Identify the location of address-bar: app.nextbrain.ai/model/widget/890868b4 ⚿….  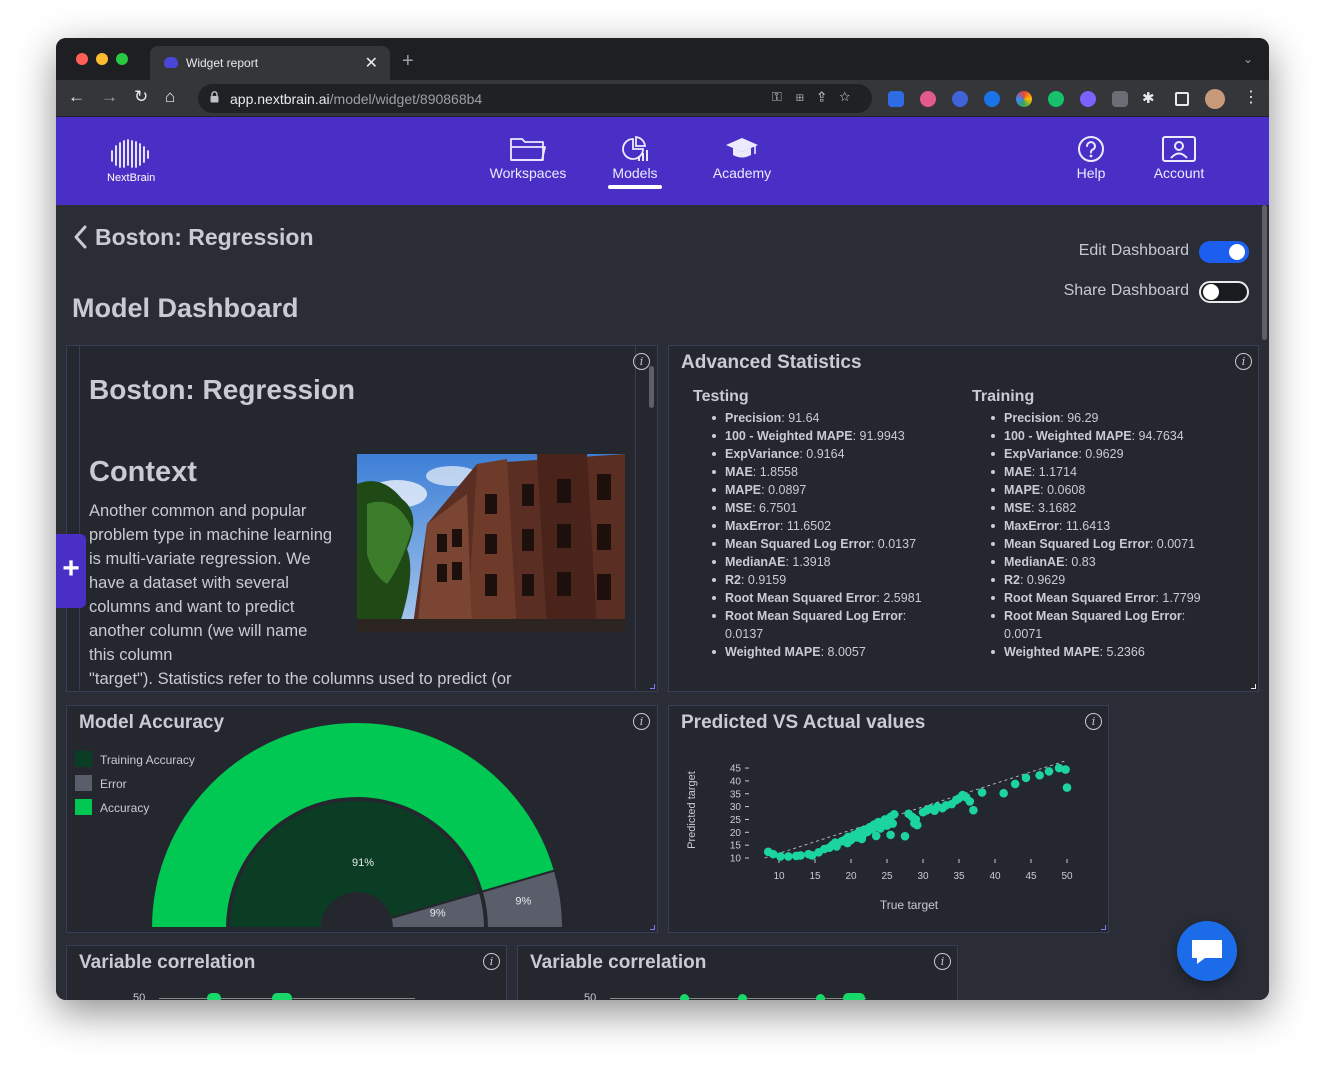
(535, 98).